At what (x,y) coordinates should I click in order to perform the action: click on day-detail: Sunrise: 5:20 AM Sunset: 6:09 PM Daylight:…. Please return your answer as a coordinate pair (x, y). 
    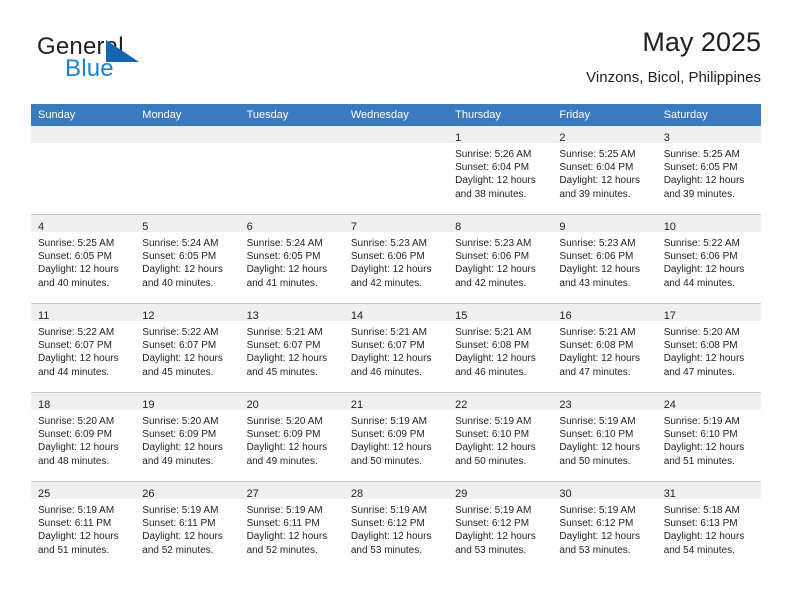
    Looking at the image, I should click on (83, 439).